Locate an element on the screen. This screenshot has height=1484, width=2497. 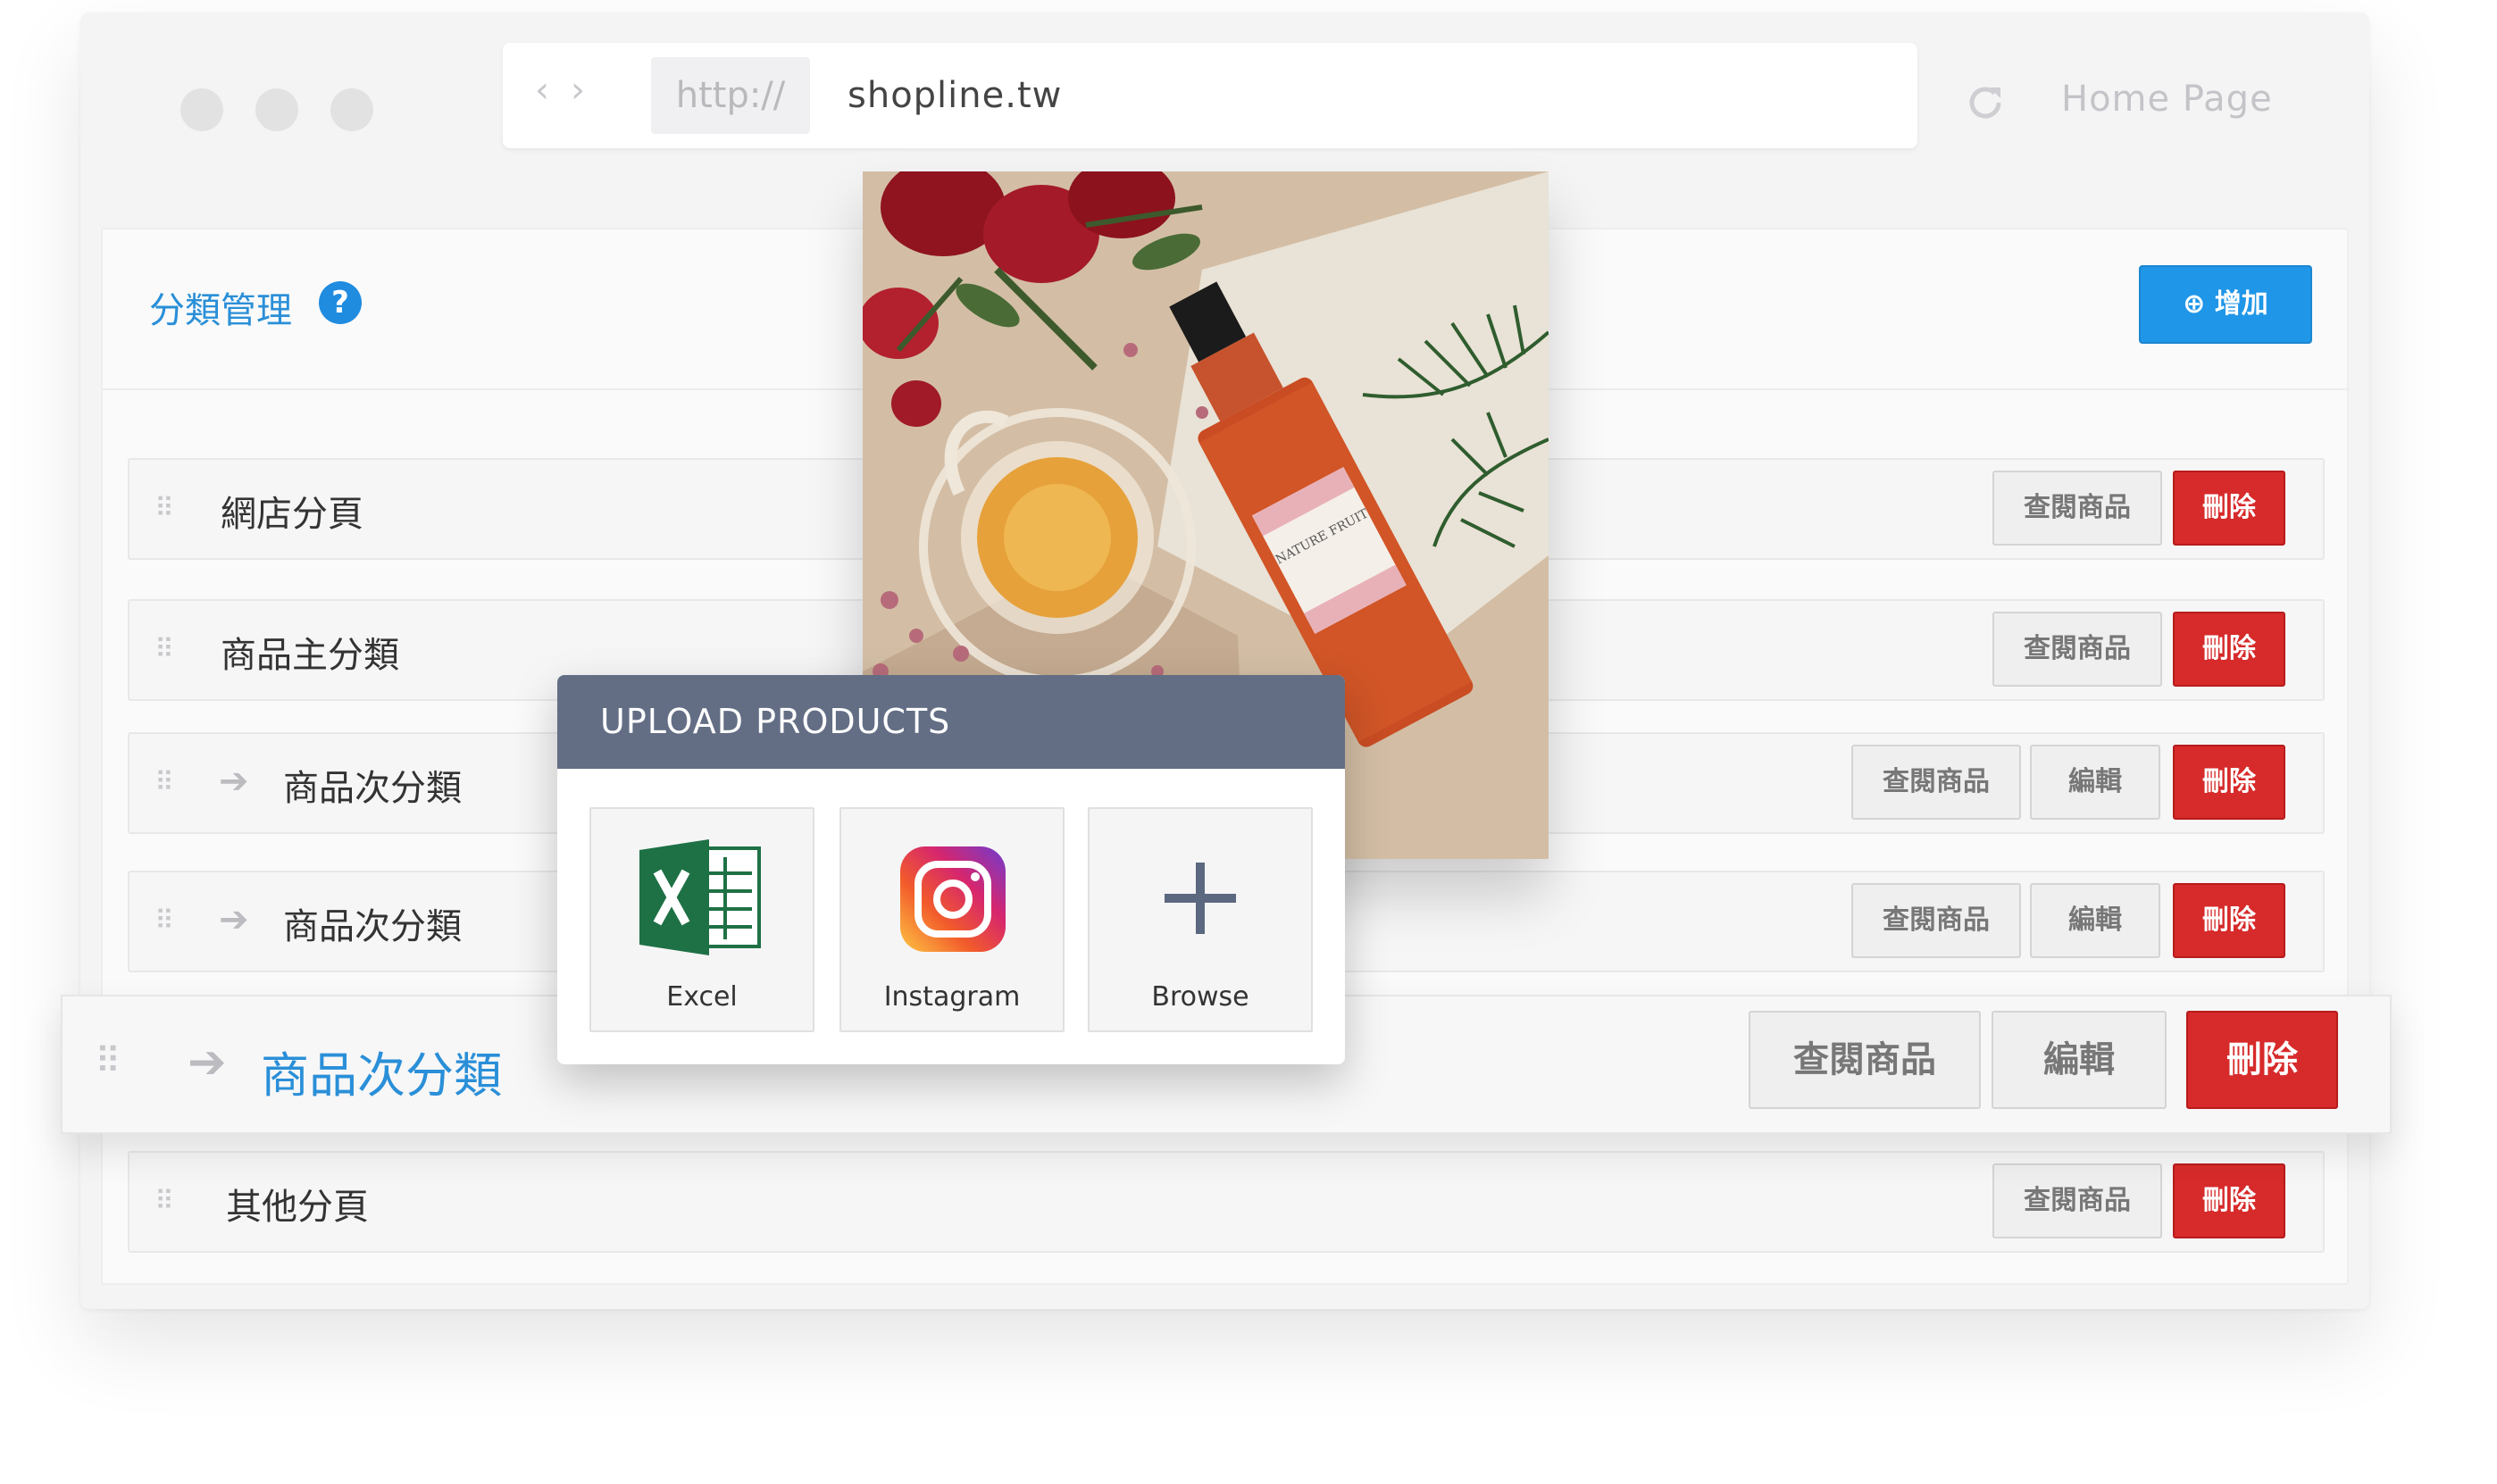
row-label: 其他分頁 is located at coordinates (298, 1207).